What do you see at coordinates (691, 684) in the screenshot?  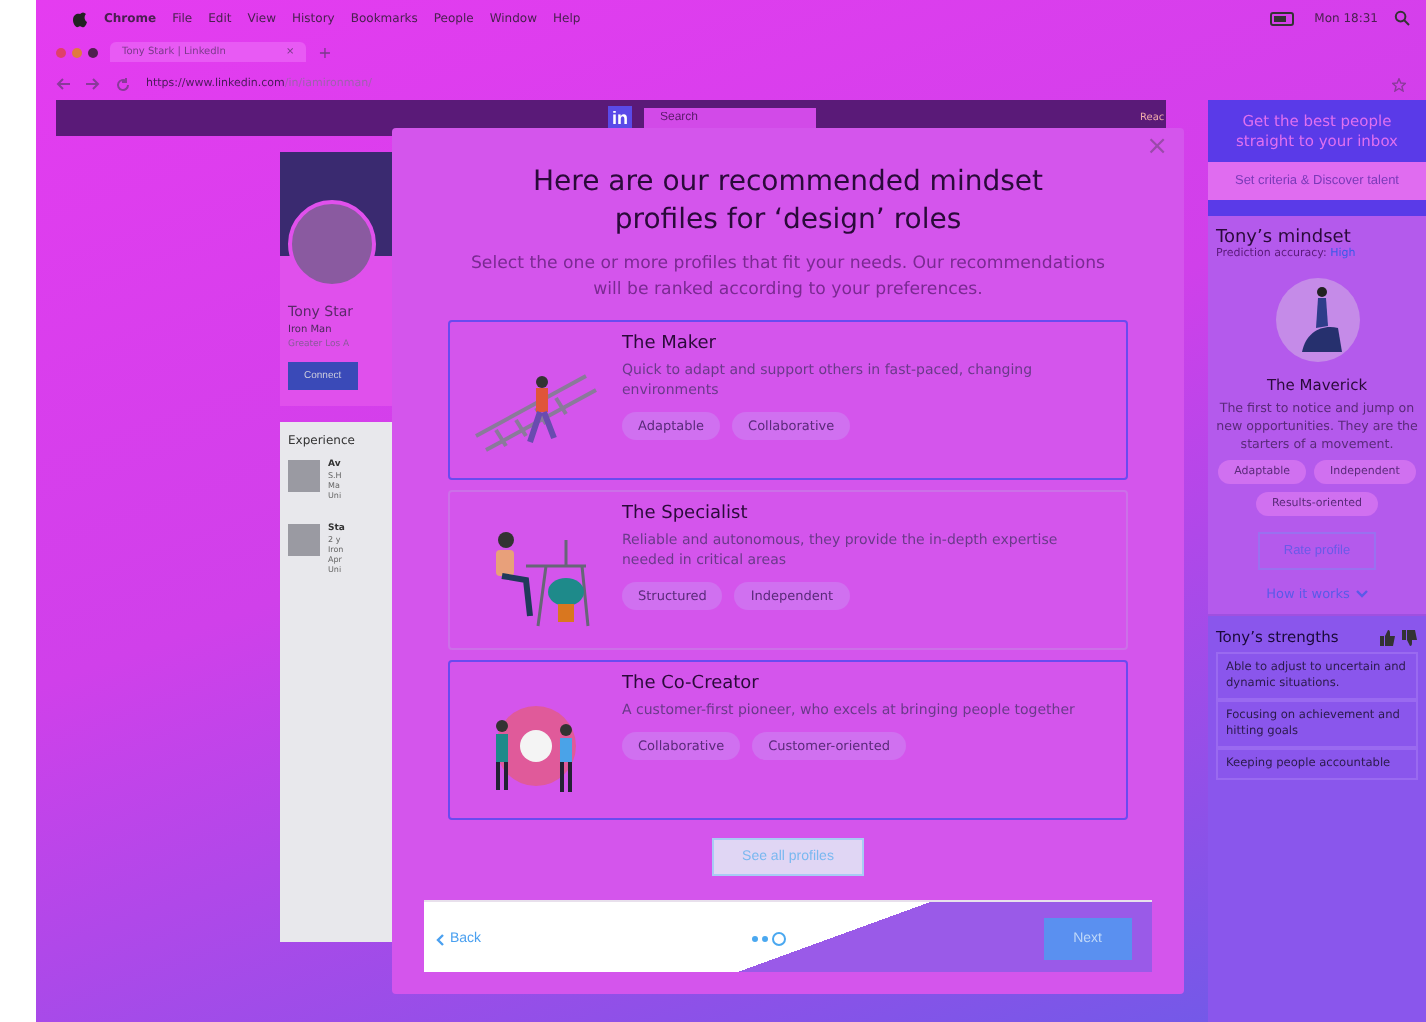 I see `profile-title: The Co-Creator` at bounding box center [691, 684].